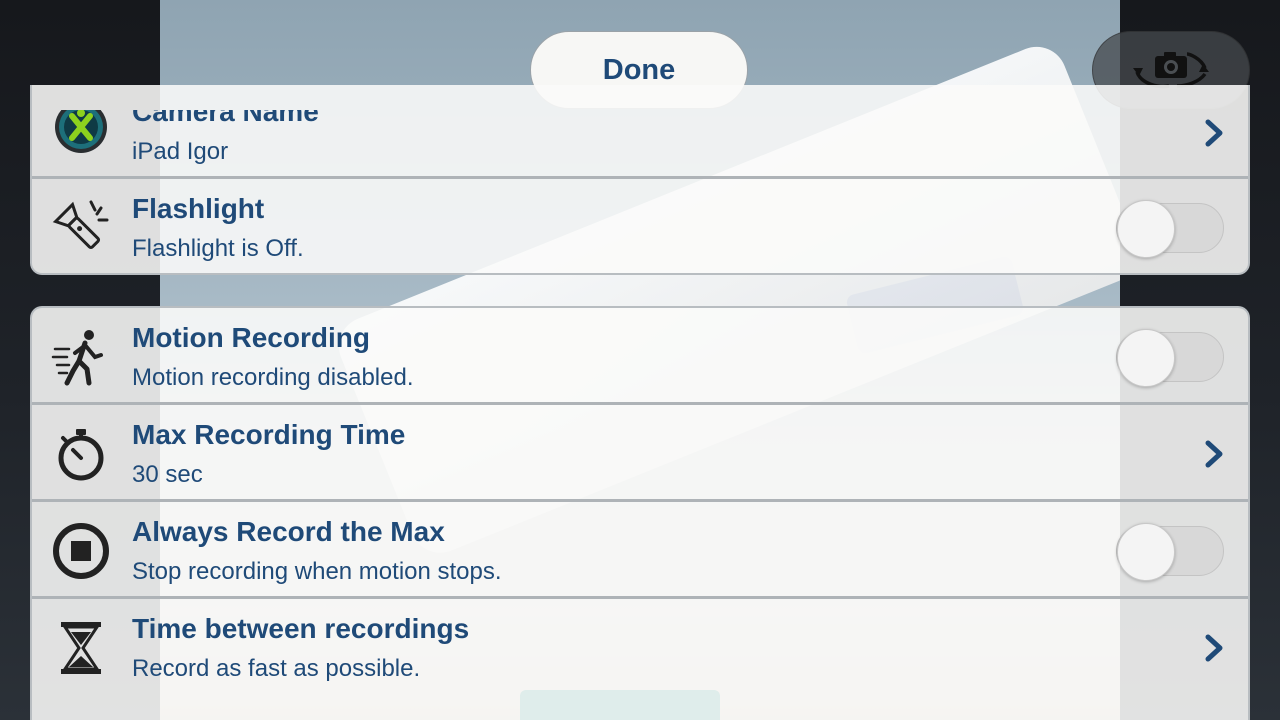  What do you see at coordinates (276, 668) in the screenshot?
I see `row-subtitle: Record as fast as possible.` at bounding box center [276, 668].